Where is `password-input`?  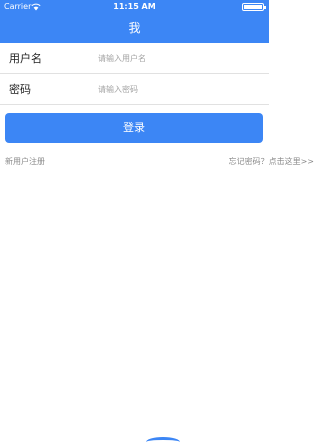
password-input is located at coordinates (178, 89).